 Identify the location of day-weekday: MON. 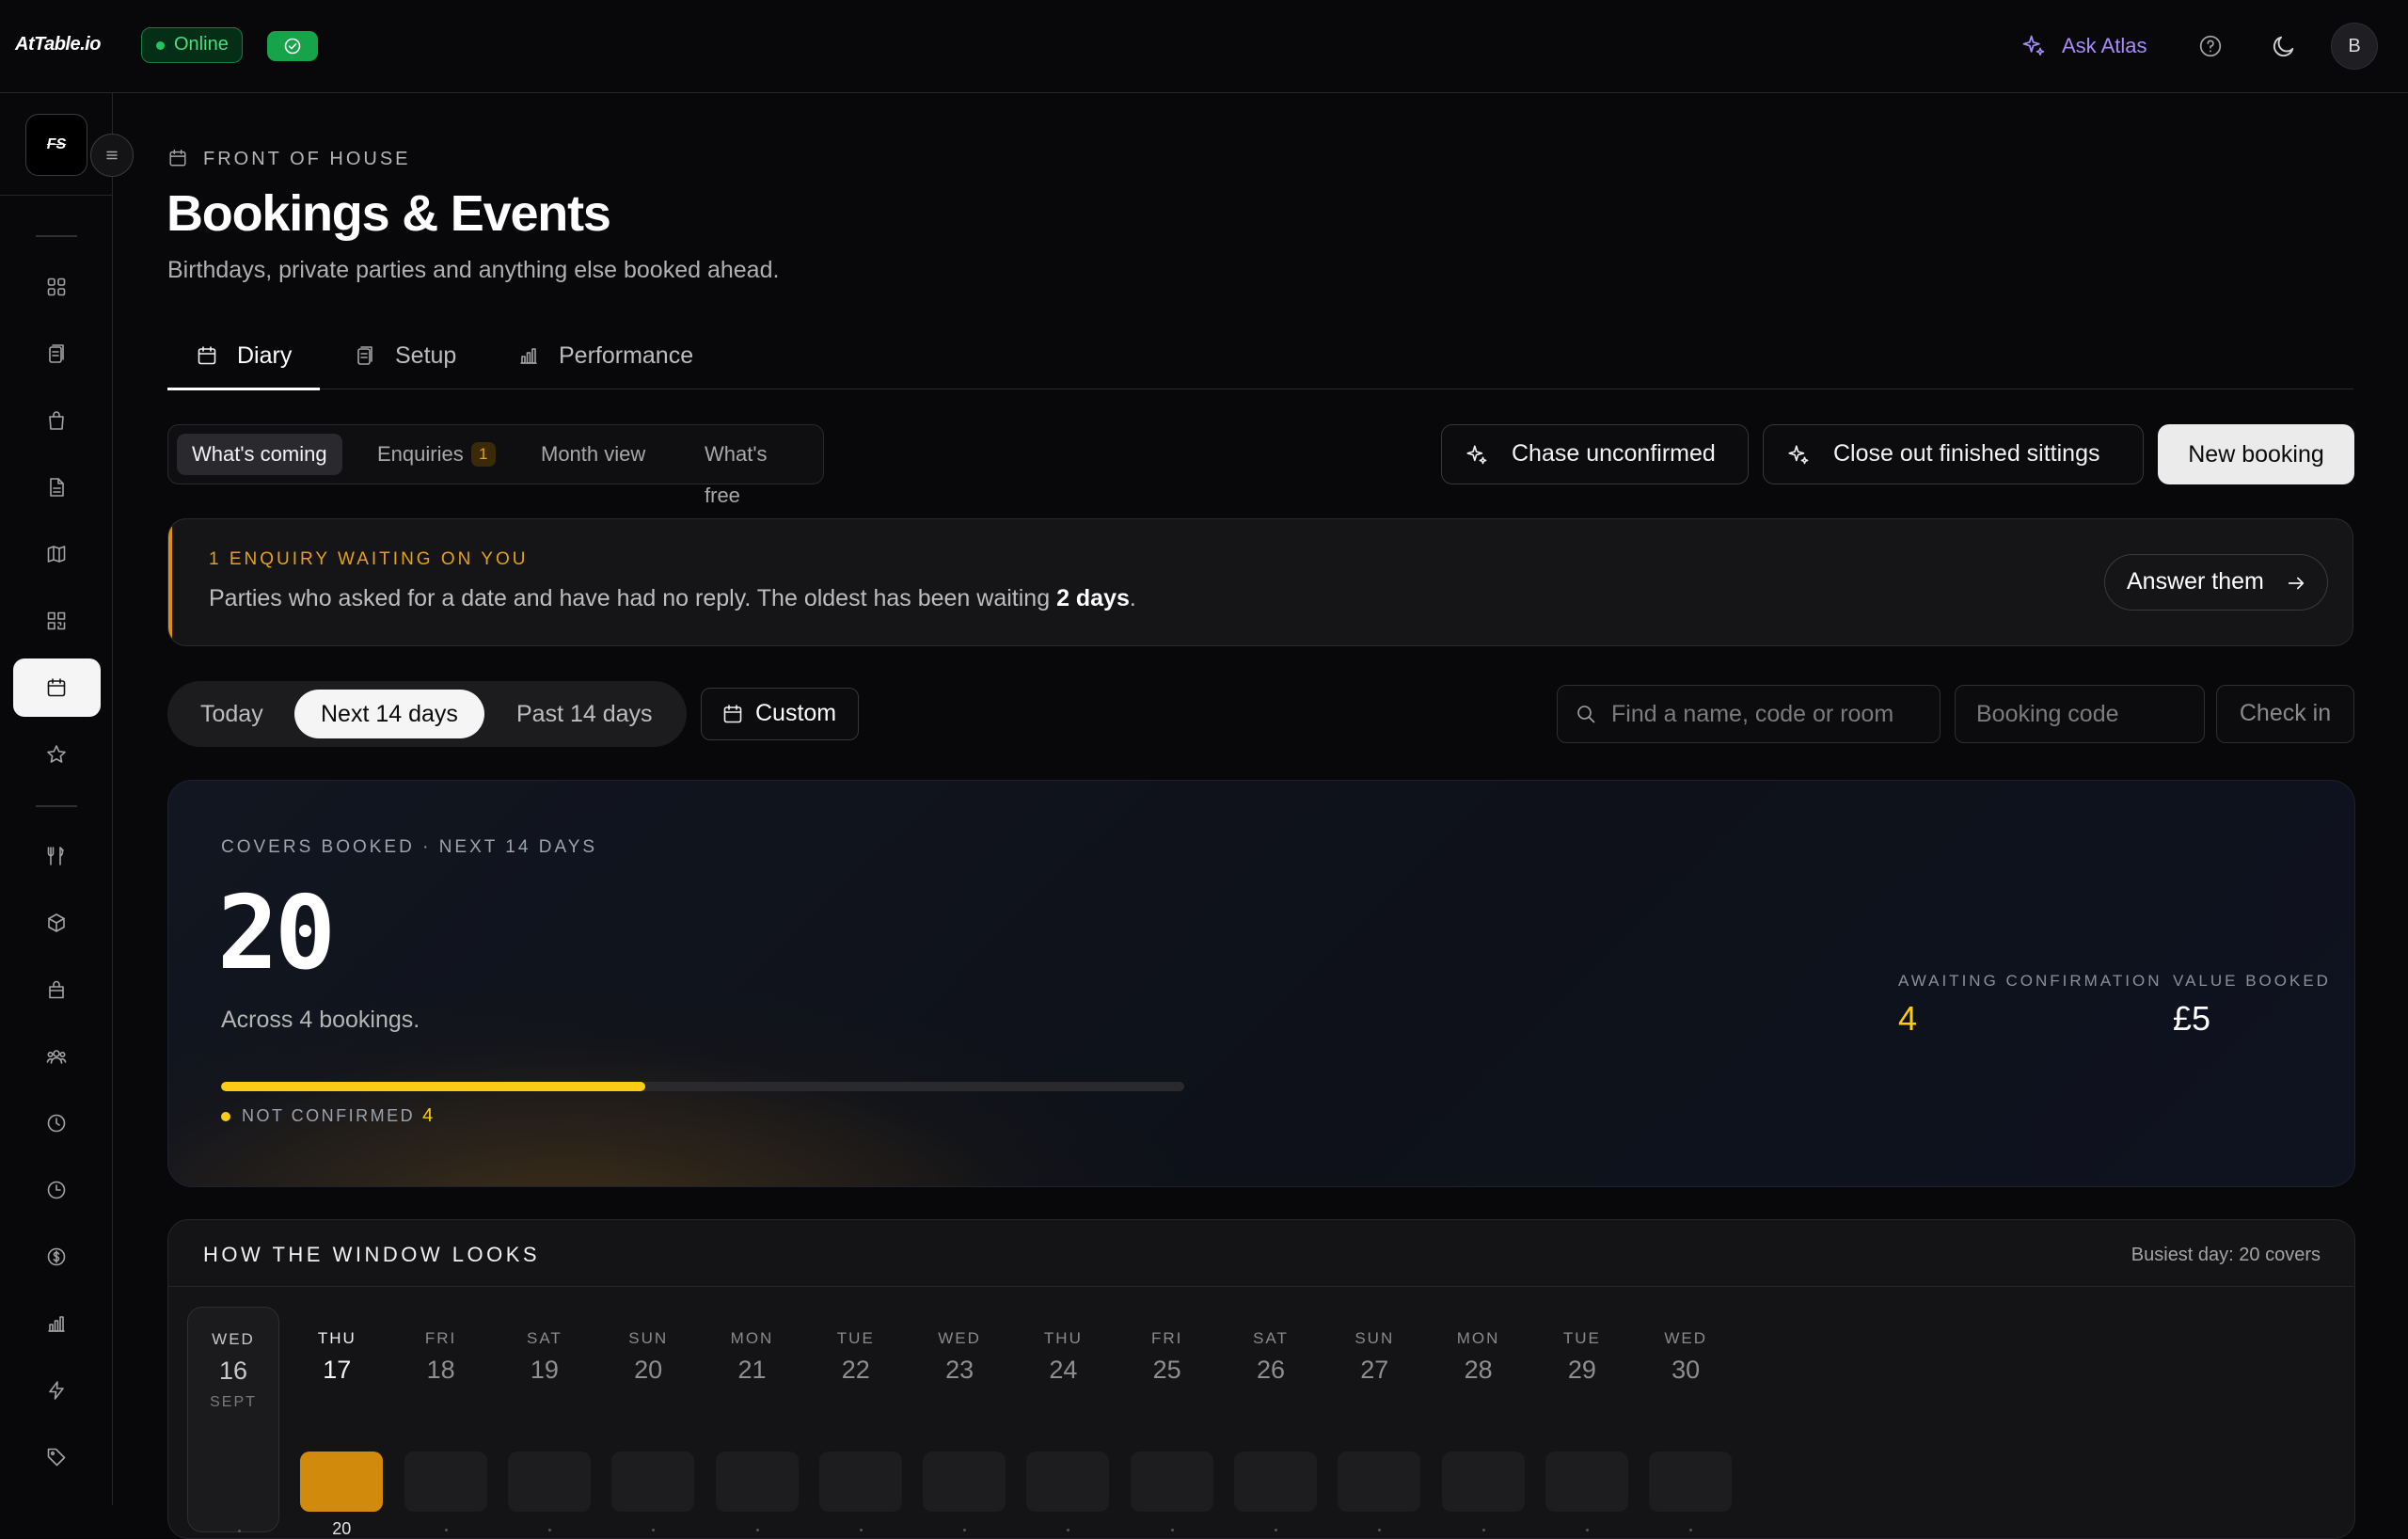
(752, 1338).